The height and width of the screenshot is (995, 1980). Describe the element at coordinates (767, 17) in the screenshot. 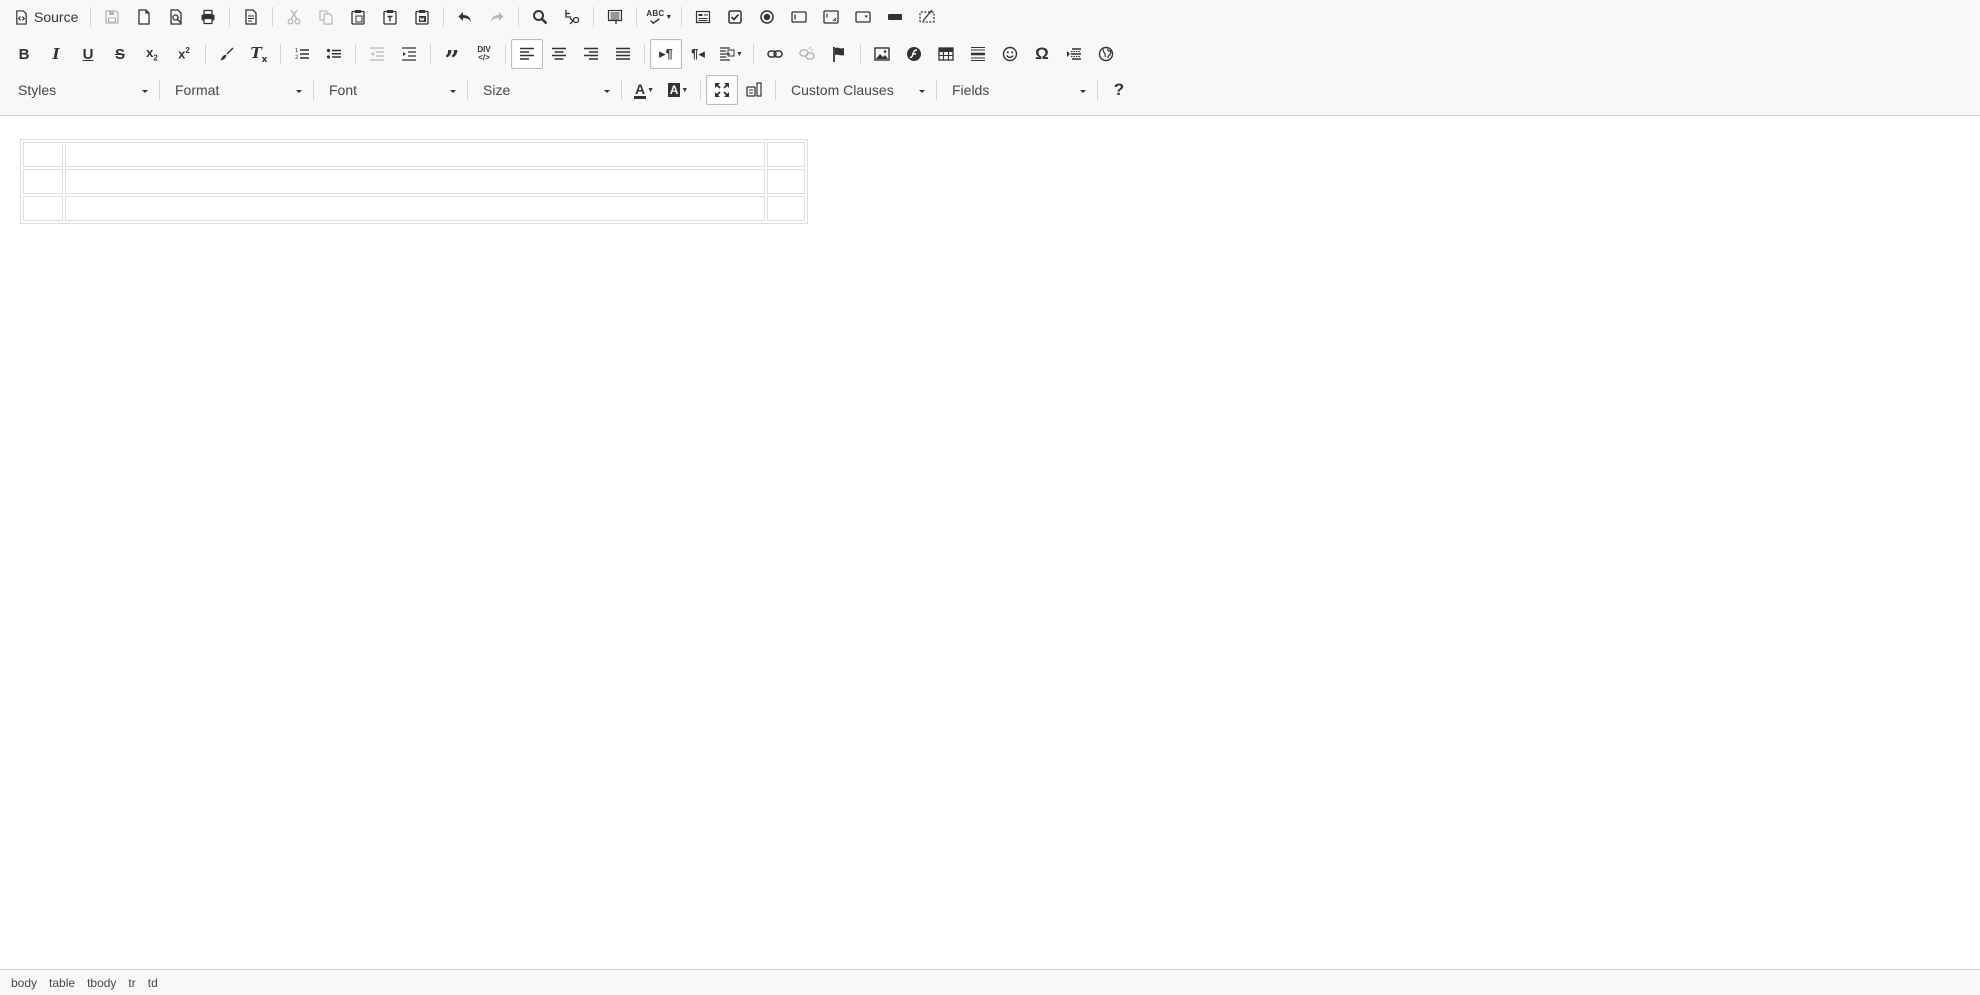

I see `radio-button` at that location.